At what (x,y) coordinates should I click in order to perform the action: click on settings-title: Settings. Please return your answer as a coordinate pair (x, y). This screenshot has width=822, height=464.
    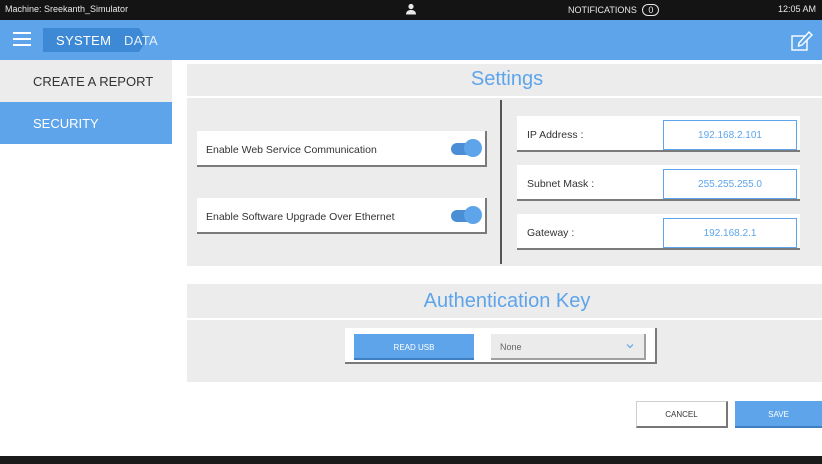
    Looking at the image, I should click on (504, 80).